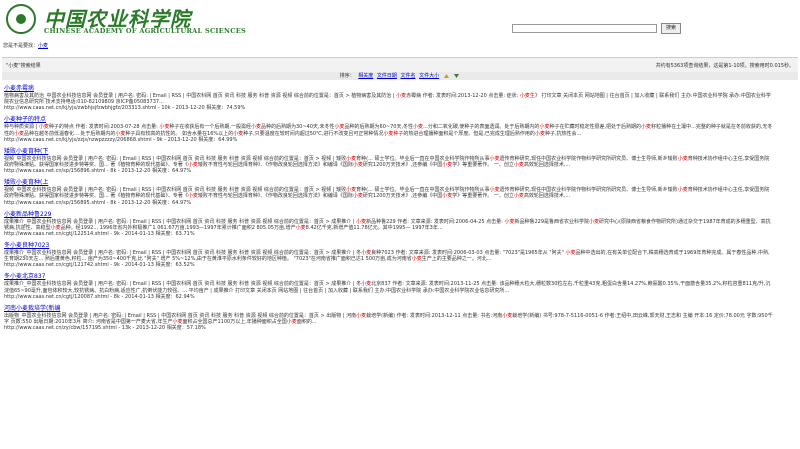  What do you see at coordinates (527, 96) in the screenshot?
I see `highlighted-term: 小麦生` at bounding box center [527, 96].